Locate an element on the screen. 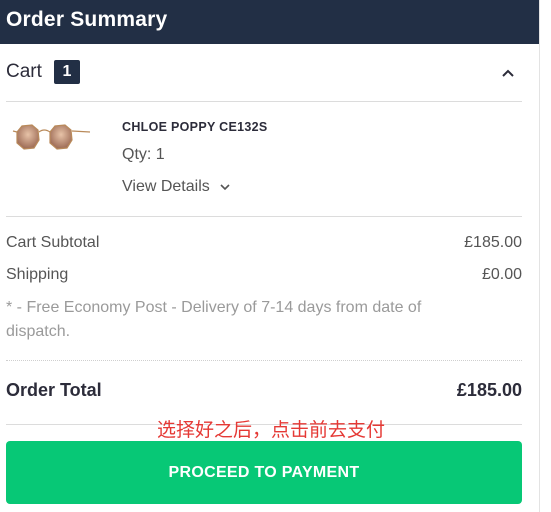  sunglasses-image is located at coordinates (51, 137).